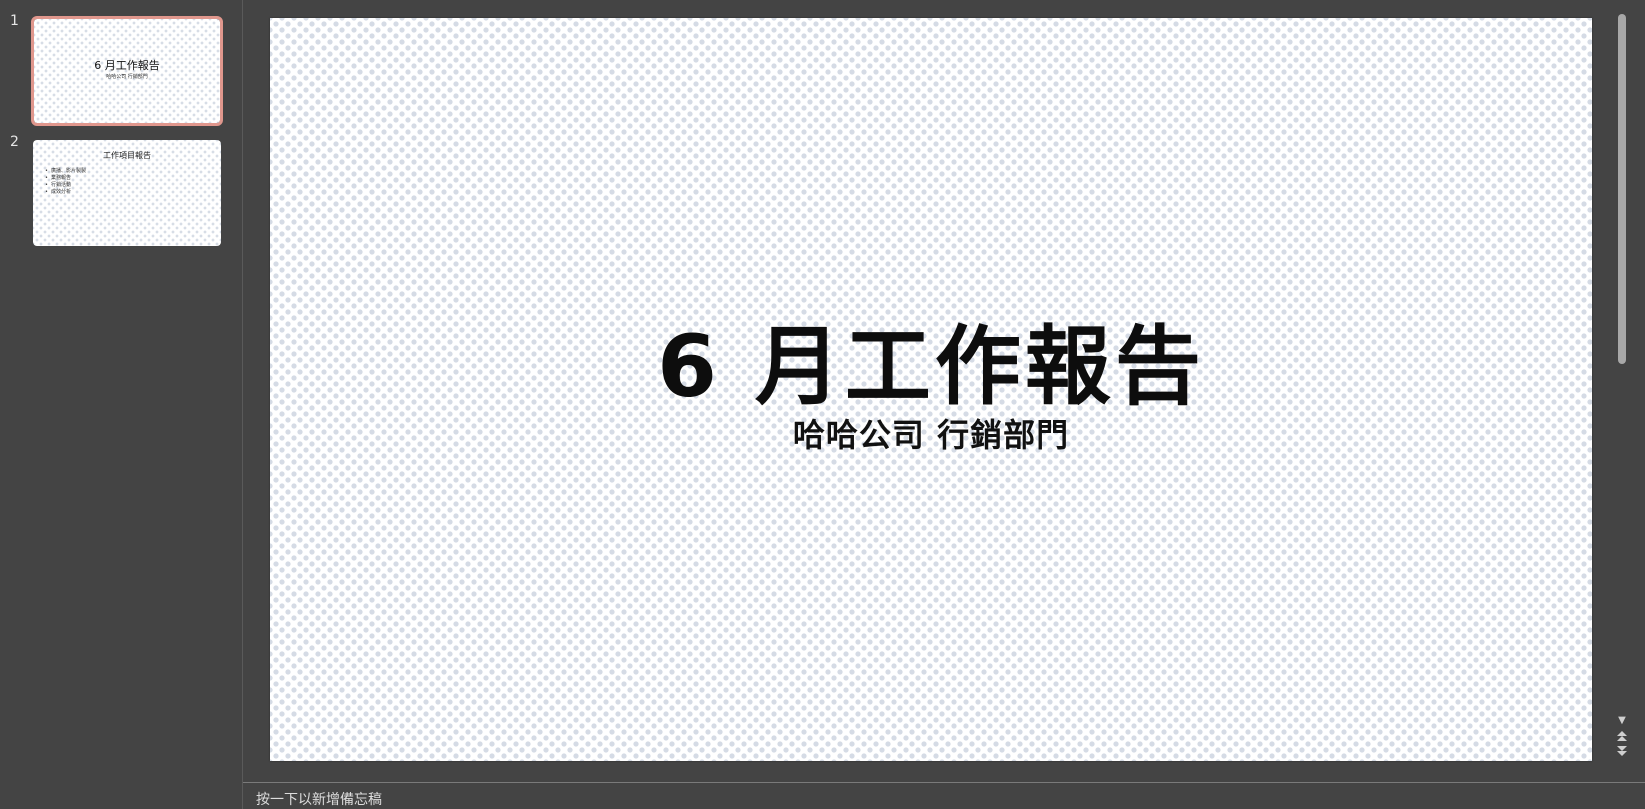 The image size is (1645, 809). What do you see at coordinates (1622, 189) in the screenshot?
I see `scrollbar-thumb` at bounding box center [1622, 189].